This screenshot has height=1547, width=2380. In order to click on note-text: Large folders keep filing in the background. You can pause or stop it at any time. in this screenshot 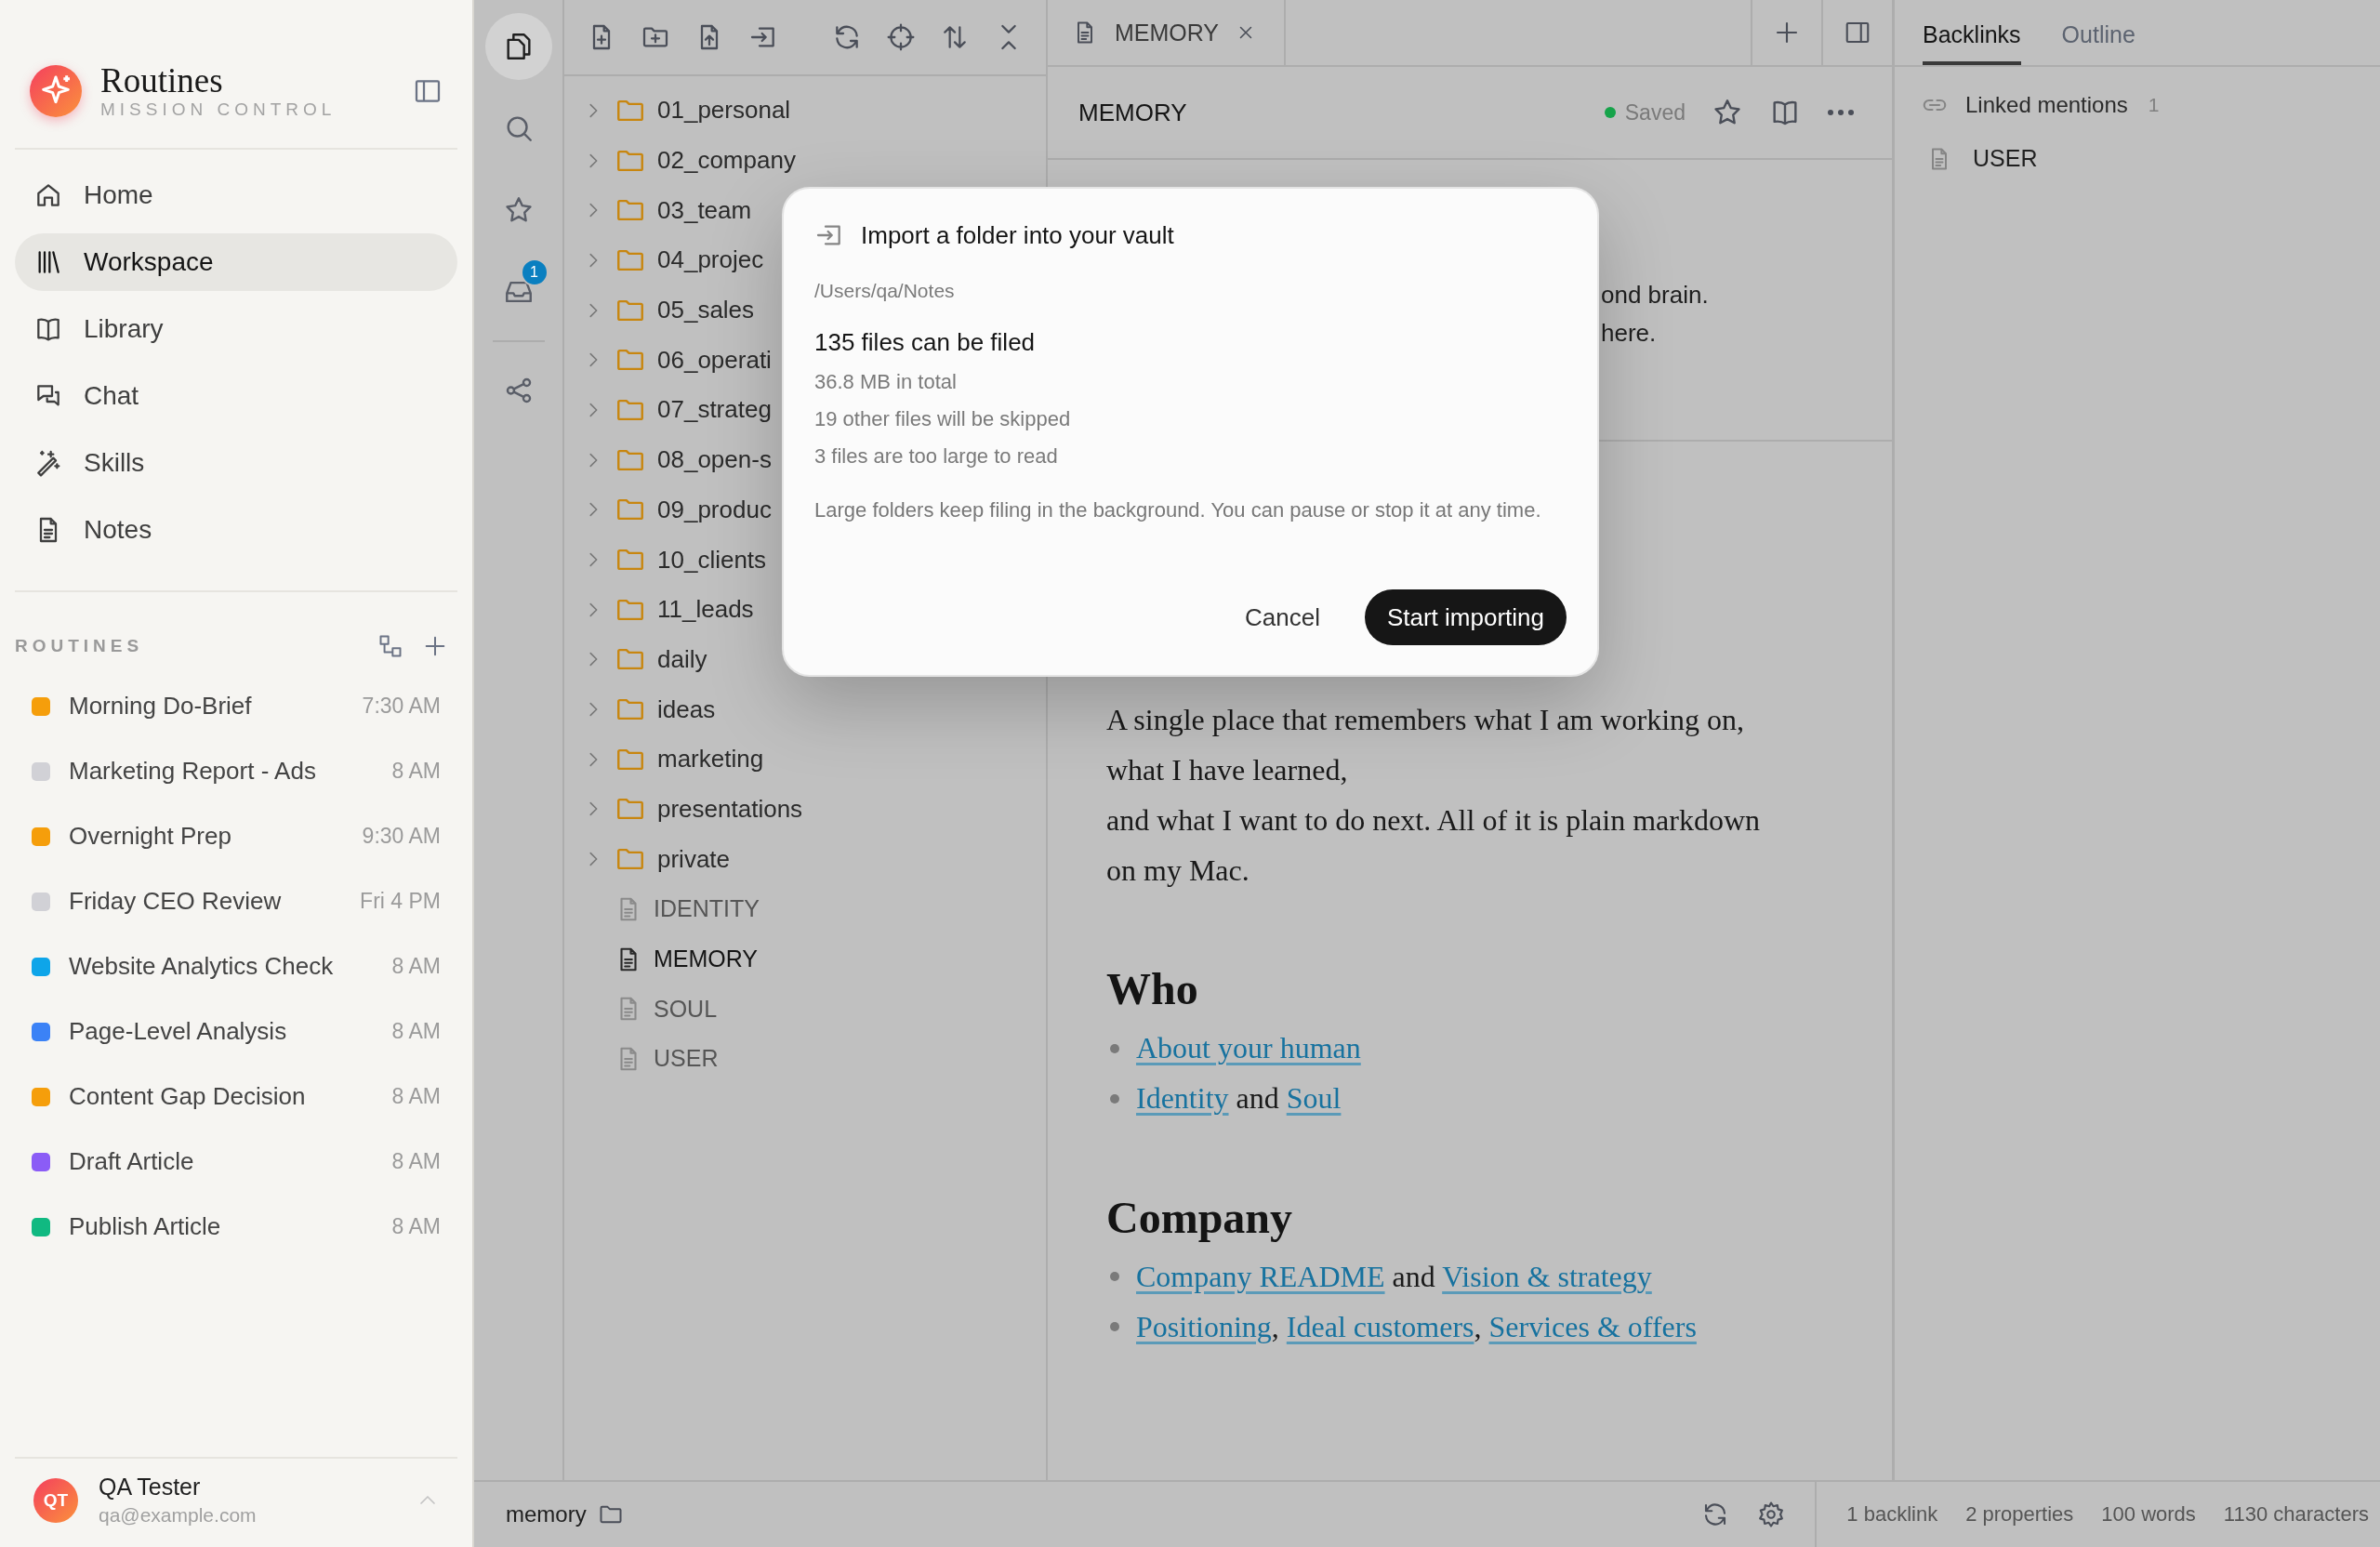, I will do `click(1178, 510)`.